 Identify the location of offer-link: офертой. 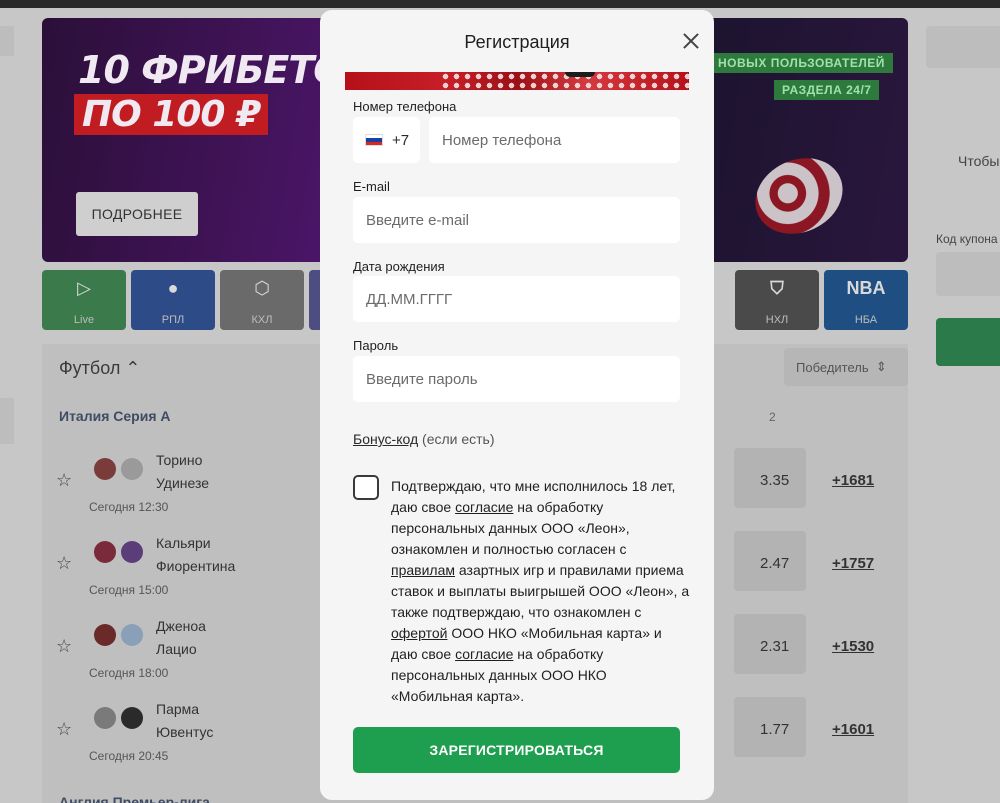
(419, 633).